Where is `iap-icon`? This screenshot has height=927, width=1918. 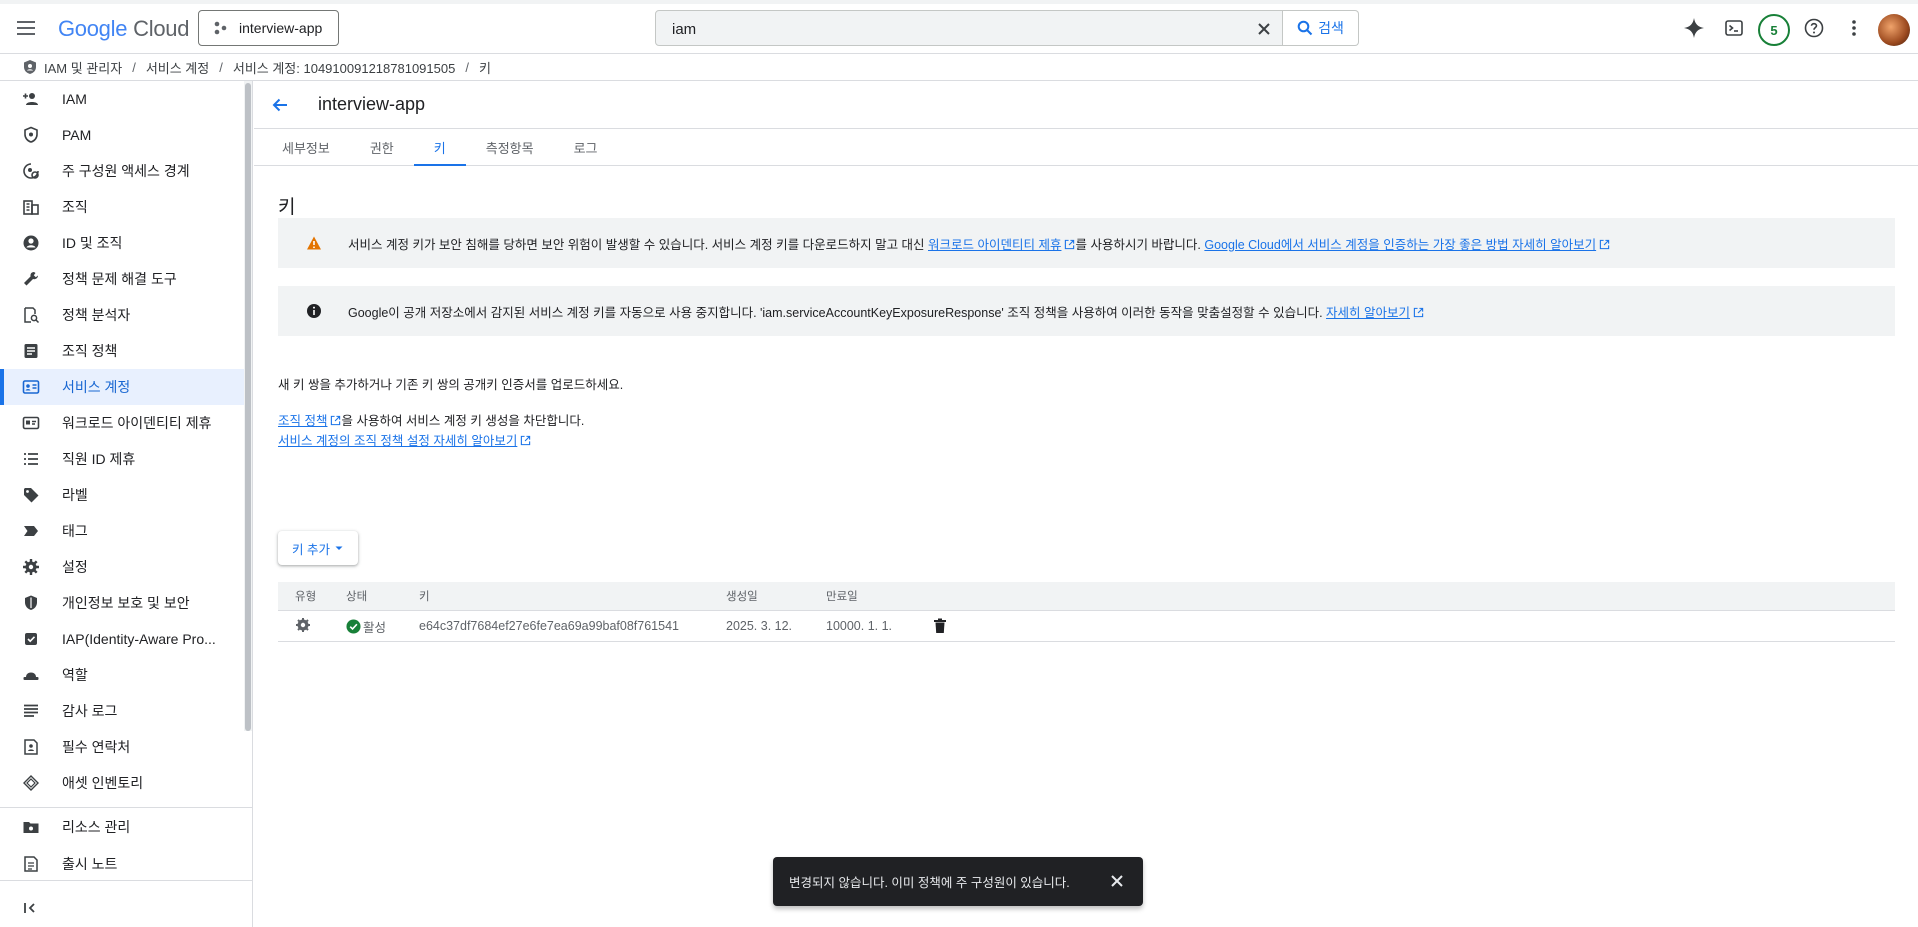
iap-icon is located at coordinates (31, 639).